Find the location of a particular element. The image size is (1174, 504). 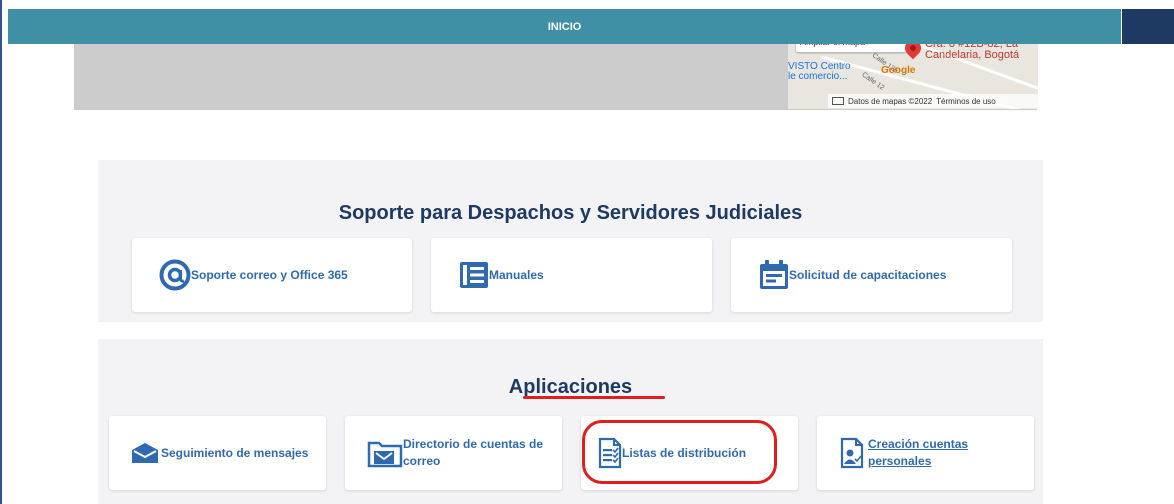

at-sign-icon is located at coordinates (175, 275).